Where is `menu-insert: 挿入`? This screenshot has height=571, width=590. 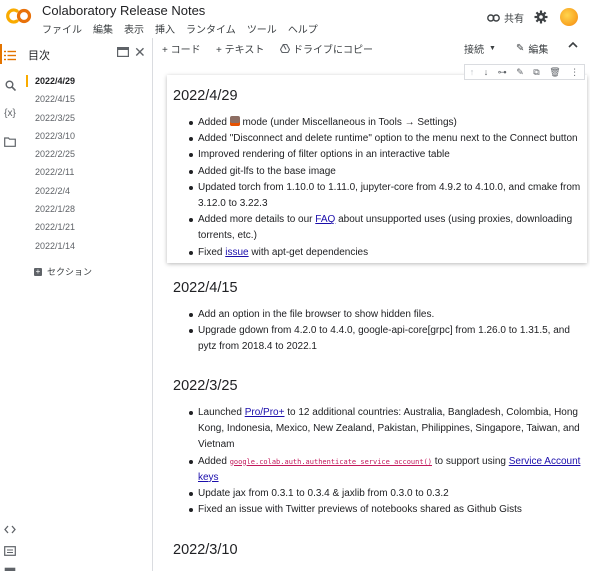
menu-insert: 挿入 is located at coordinates (165, 28).